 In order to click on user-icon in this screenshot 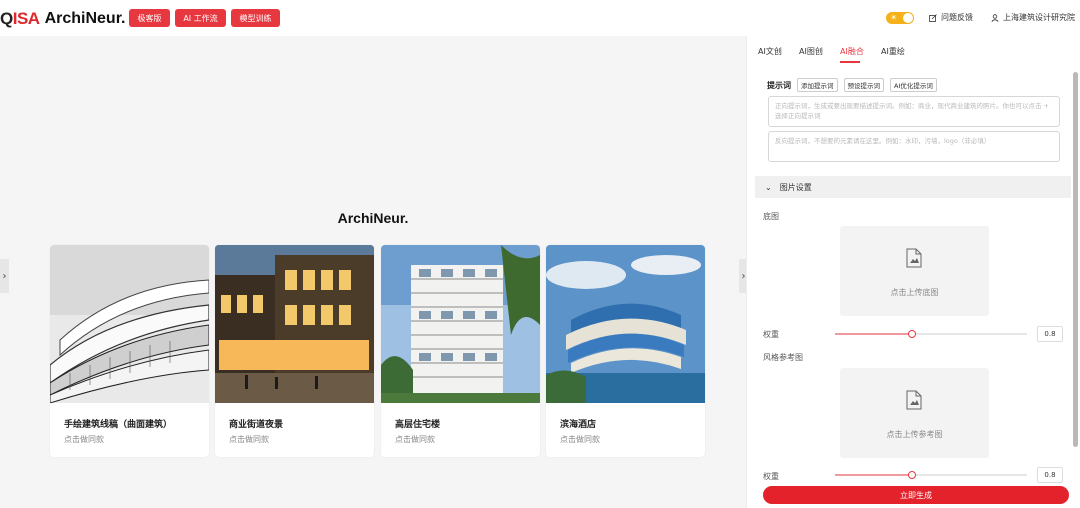, I will do `click(995, 17)`.